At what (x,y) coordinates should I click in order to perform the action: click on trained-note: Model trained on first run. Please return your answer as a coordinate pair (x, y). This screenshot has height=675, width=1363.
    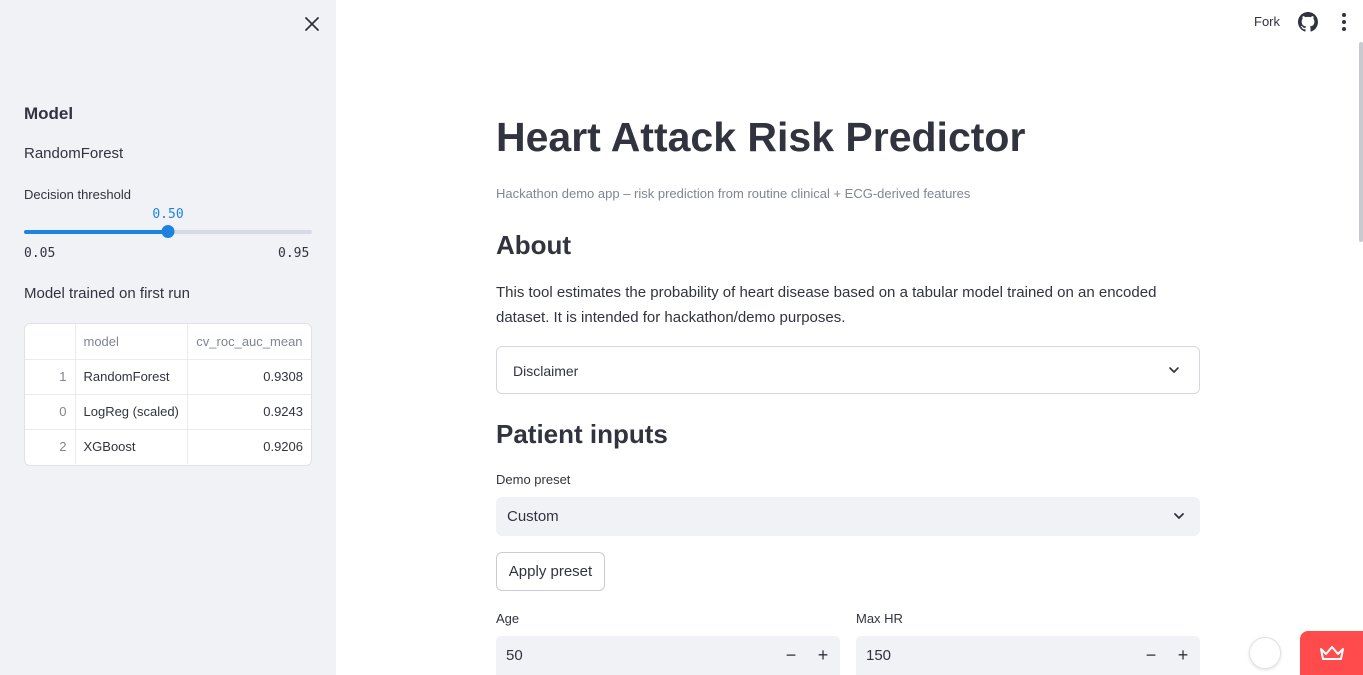
    Looking at the image, I should click on (107, 293).